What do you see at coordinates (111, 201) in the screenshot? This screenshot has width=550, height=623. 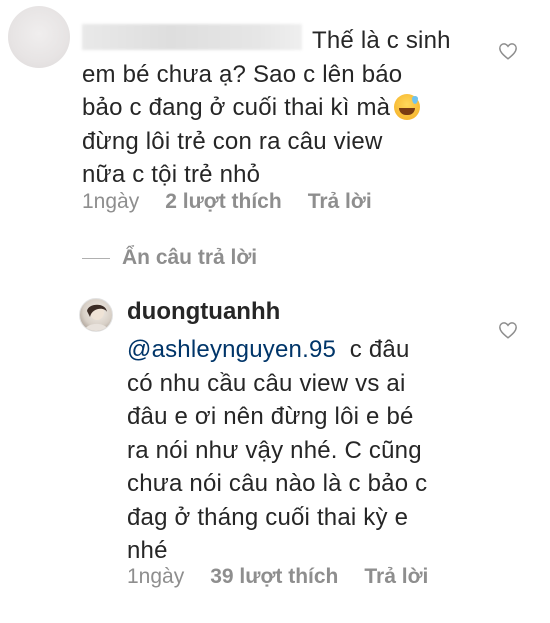 I see `comment-1-time: 1ngày` at bounding box center [111, 201].